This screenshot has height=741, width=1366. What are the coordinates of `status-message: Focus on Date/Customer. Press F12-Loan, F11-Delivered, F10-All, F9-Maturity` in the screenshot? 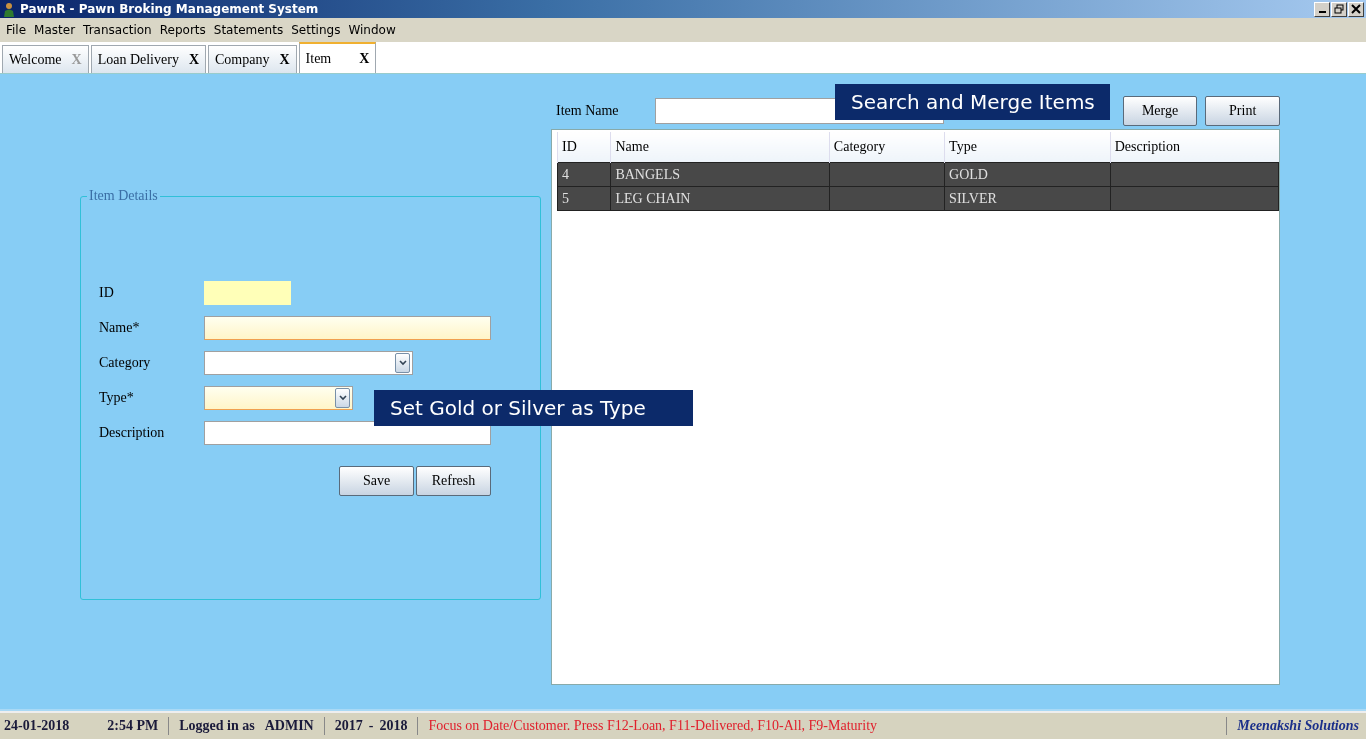 It's located at (652, 726).